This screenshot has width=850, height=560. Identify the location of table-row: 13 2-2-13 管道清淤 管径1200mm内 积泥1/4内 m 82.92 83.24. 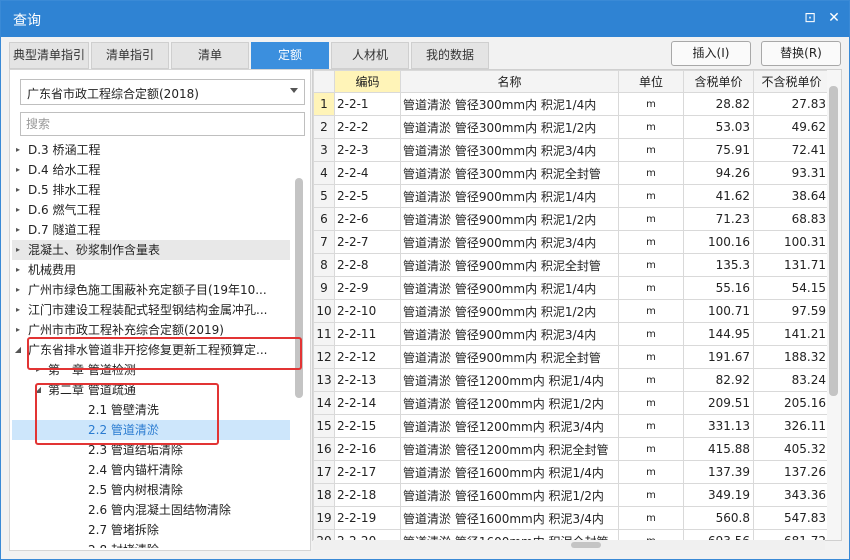
(571, 380).